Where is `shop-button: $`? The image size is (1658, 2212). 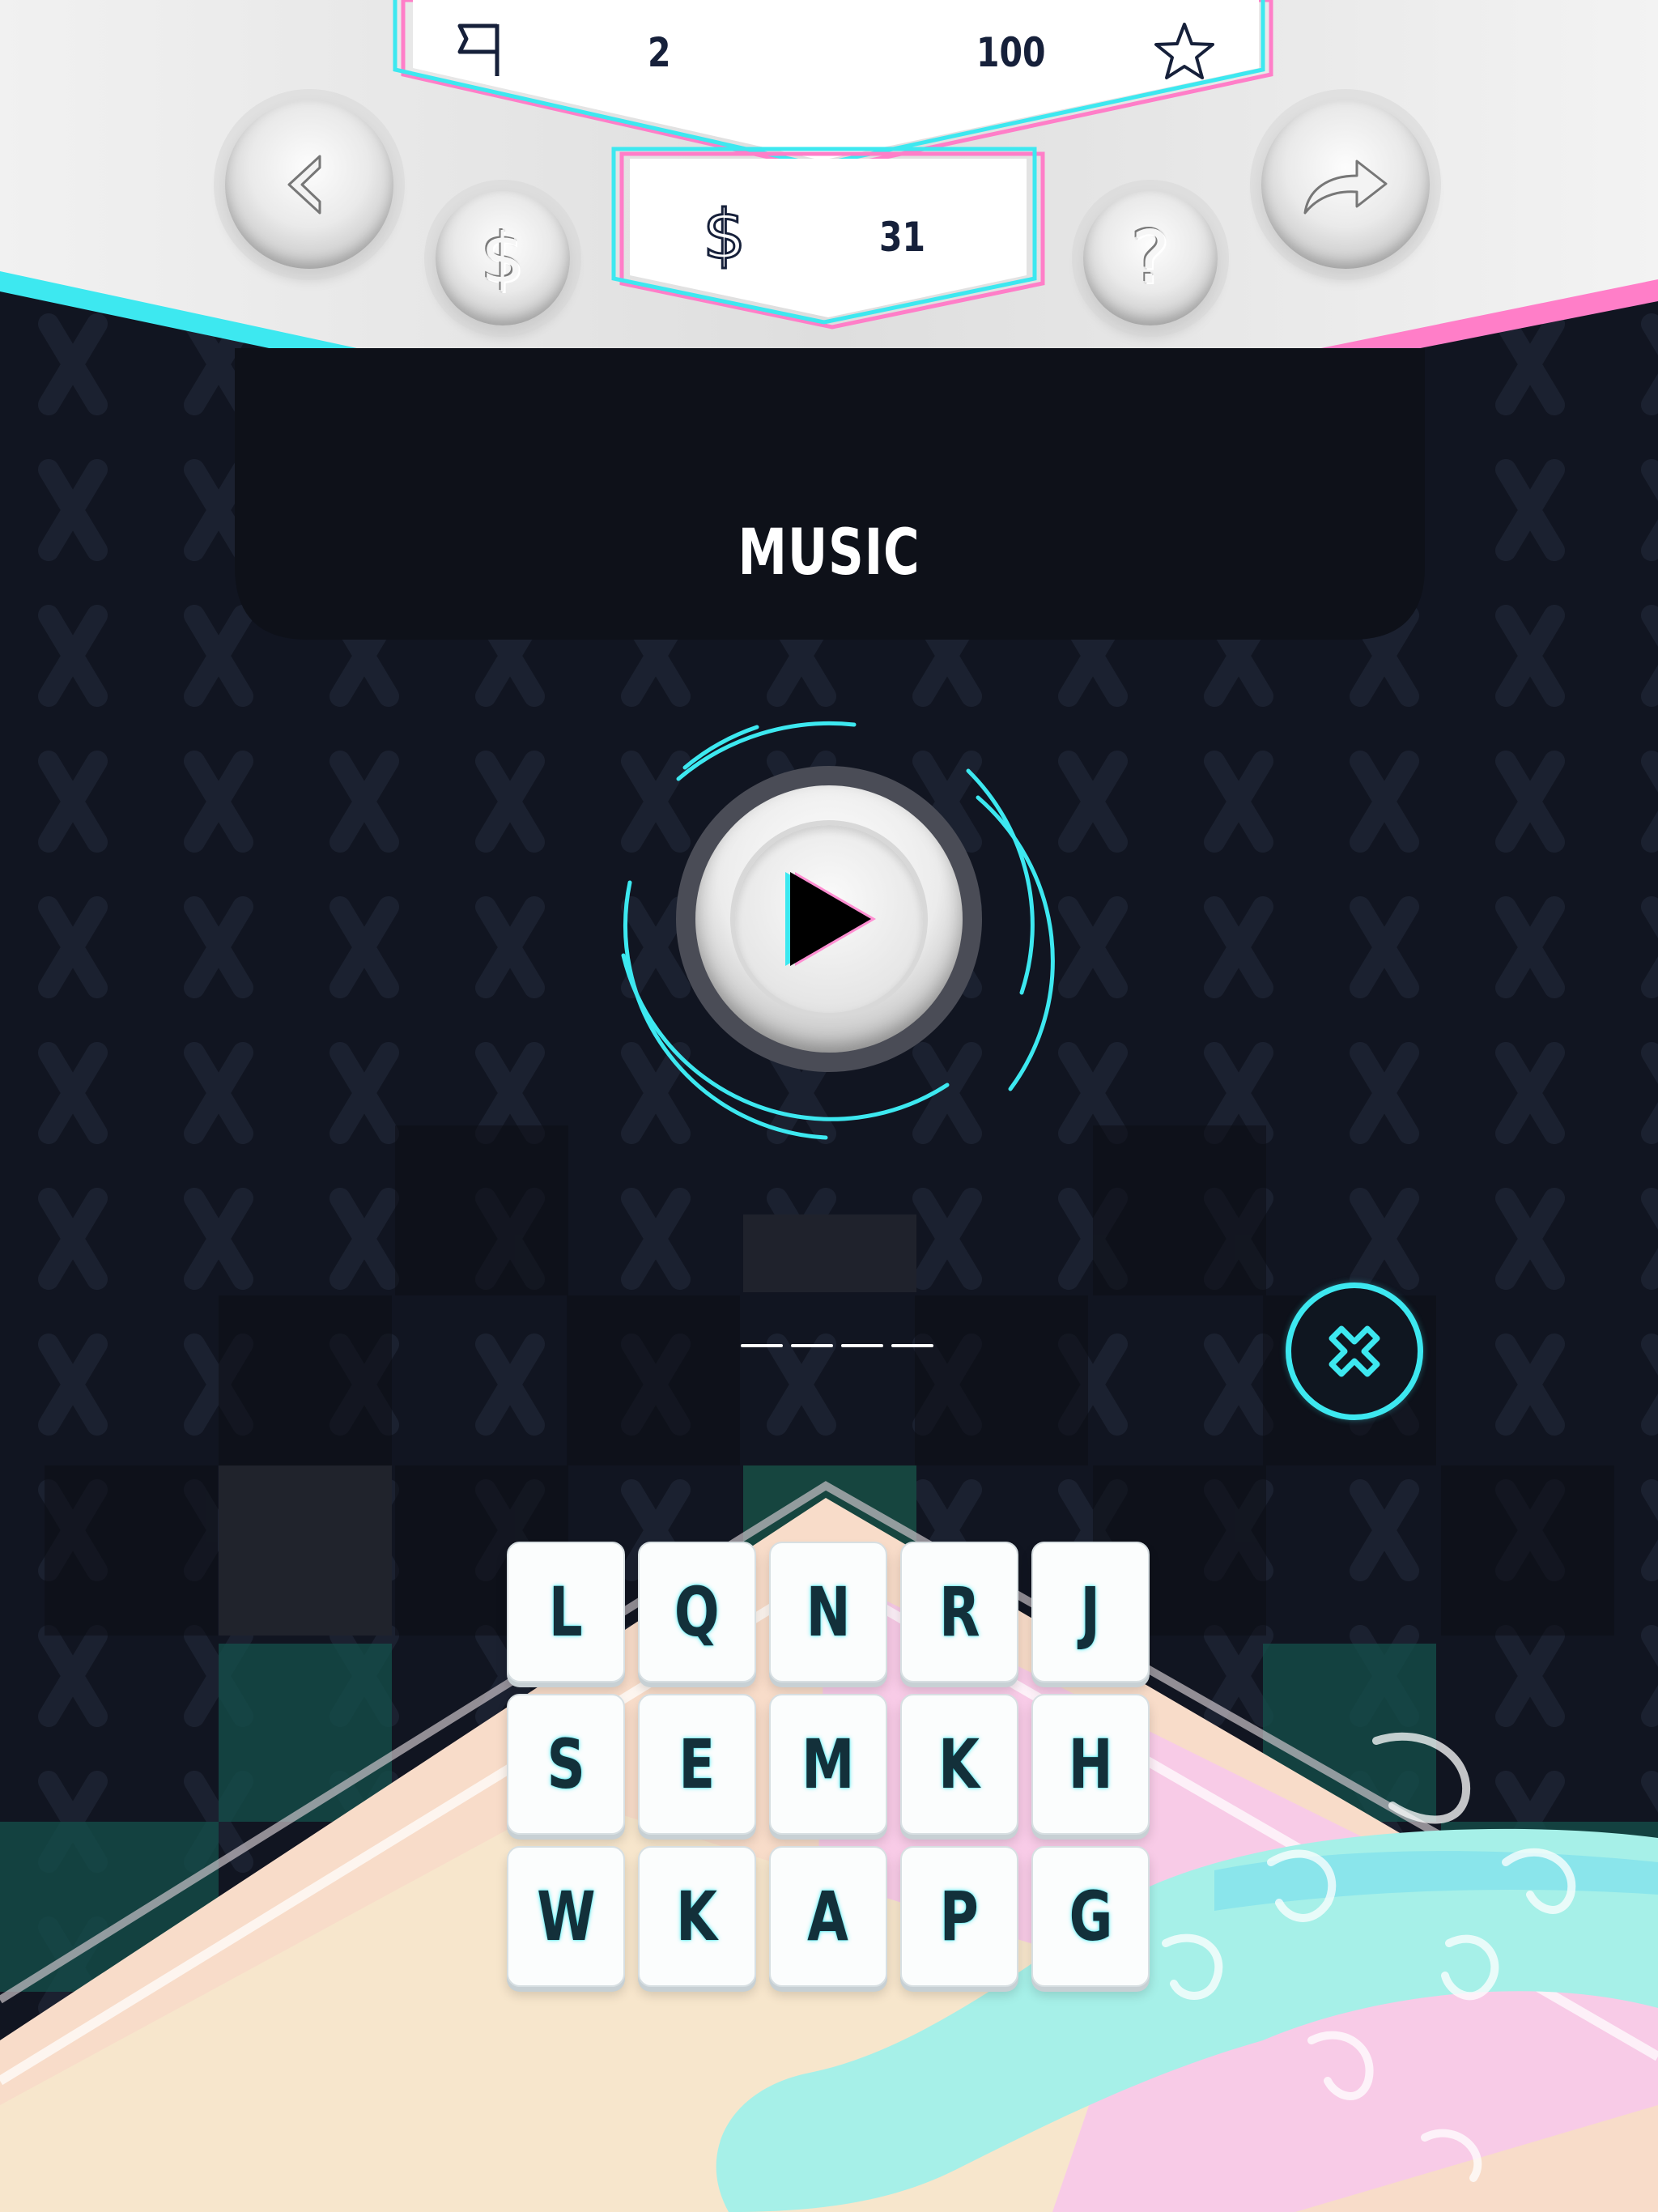
shop-button: $ is located at coordinates (503, 258).